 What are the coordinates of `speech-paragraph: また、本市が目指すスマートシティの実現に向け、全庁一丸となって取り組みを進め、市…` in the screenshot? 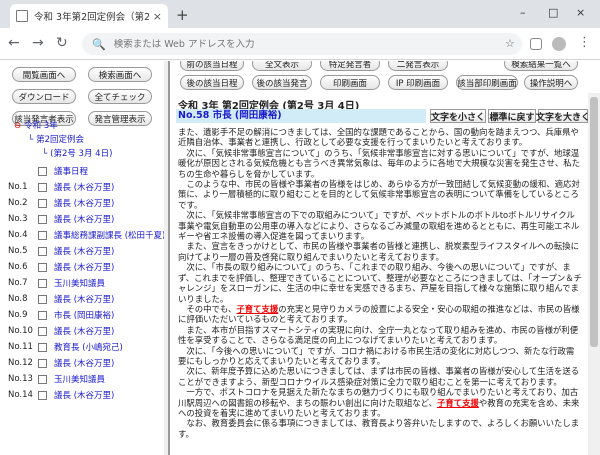 It's located at (378, 335).